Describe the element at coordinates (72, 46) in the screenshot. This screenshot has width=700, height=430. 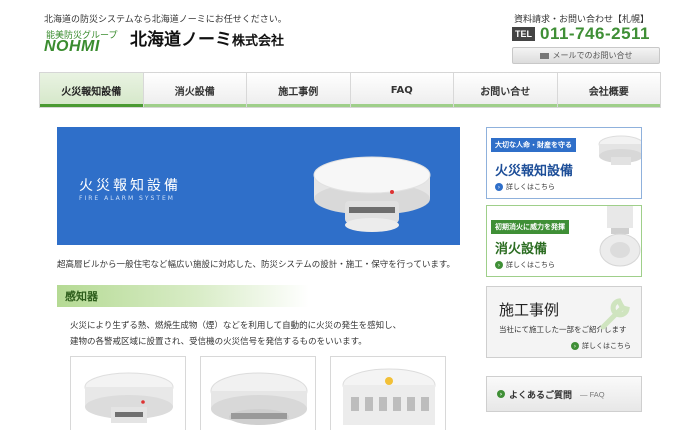
I see `logo-brand: NOHMI` at that location.